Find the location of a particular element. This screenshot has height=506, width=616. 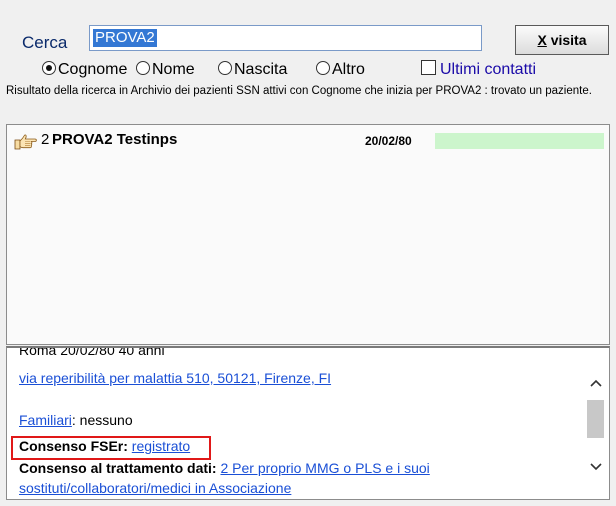

checkbox-icon is located at coordinates (428, 67).